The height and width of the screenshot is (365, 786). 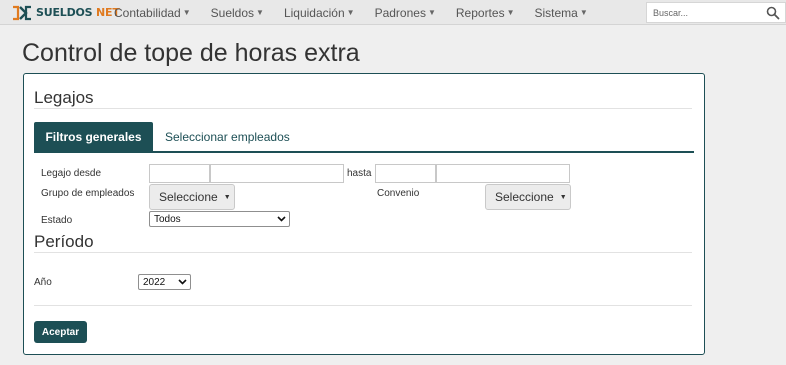 What do you see at coordinates (480, 12) in the screenshot?
I see `menu-reportes-label: Reportes` at bounding box center [480, 12].